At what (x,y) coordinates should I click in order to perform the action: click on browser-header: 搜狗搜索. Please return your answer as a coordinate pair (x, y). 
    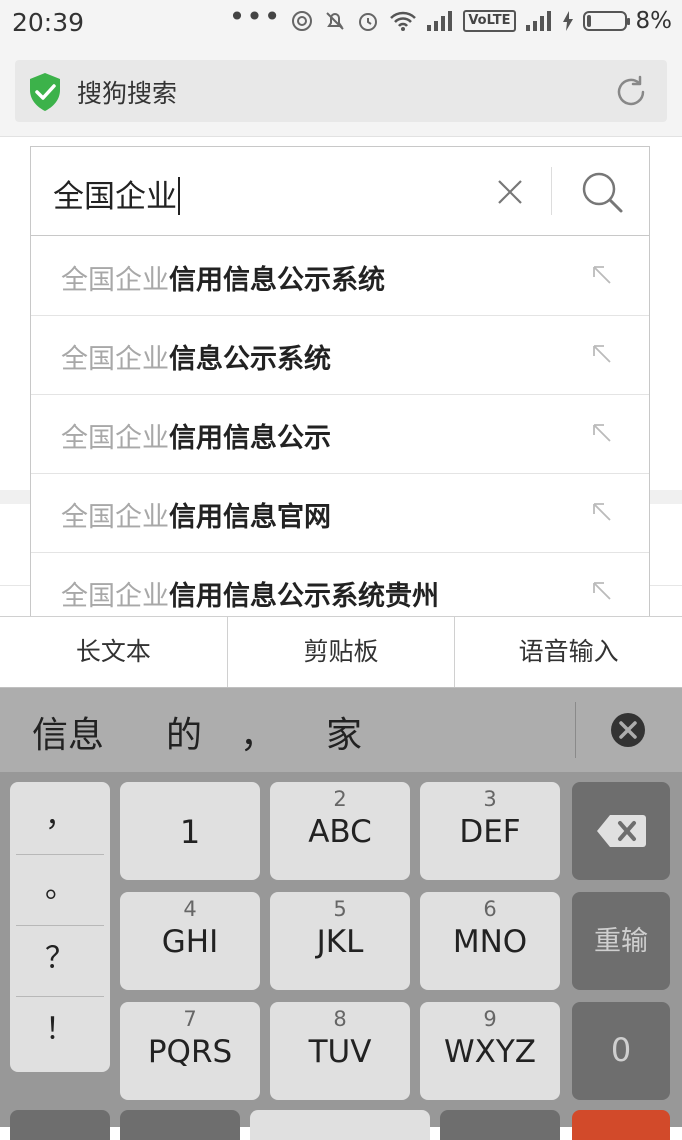
    Looking at the image, I should click on (341, 92).